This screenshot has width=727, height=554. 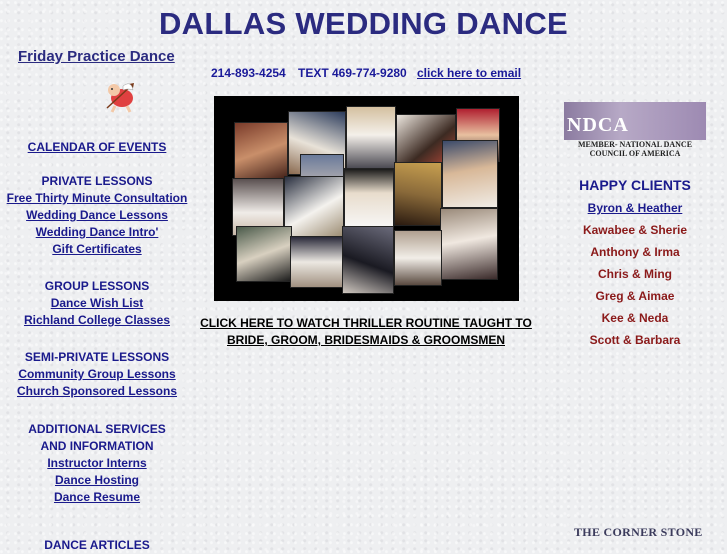 I want to click on left-menu-articles: DANCE ARTICLES, so click(x=97, y=545).